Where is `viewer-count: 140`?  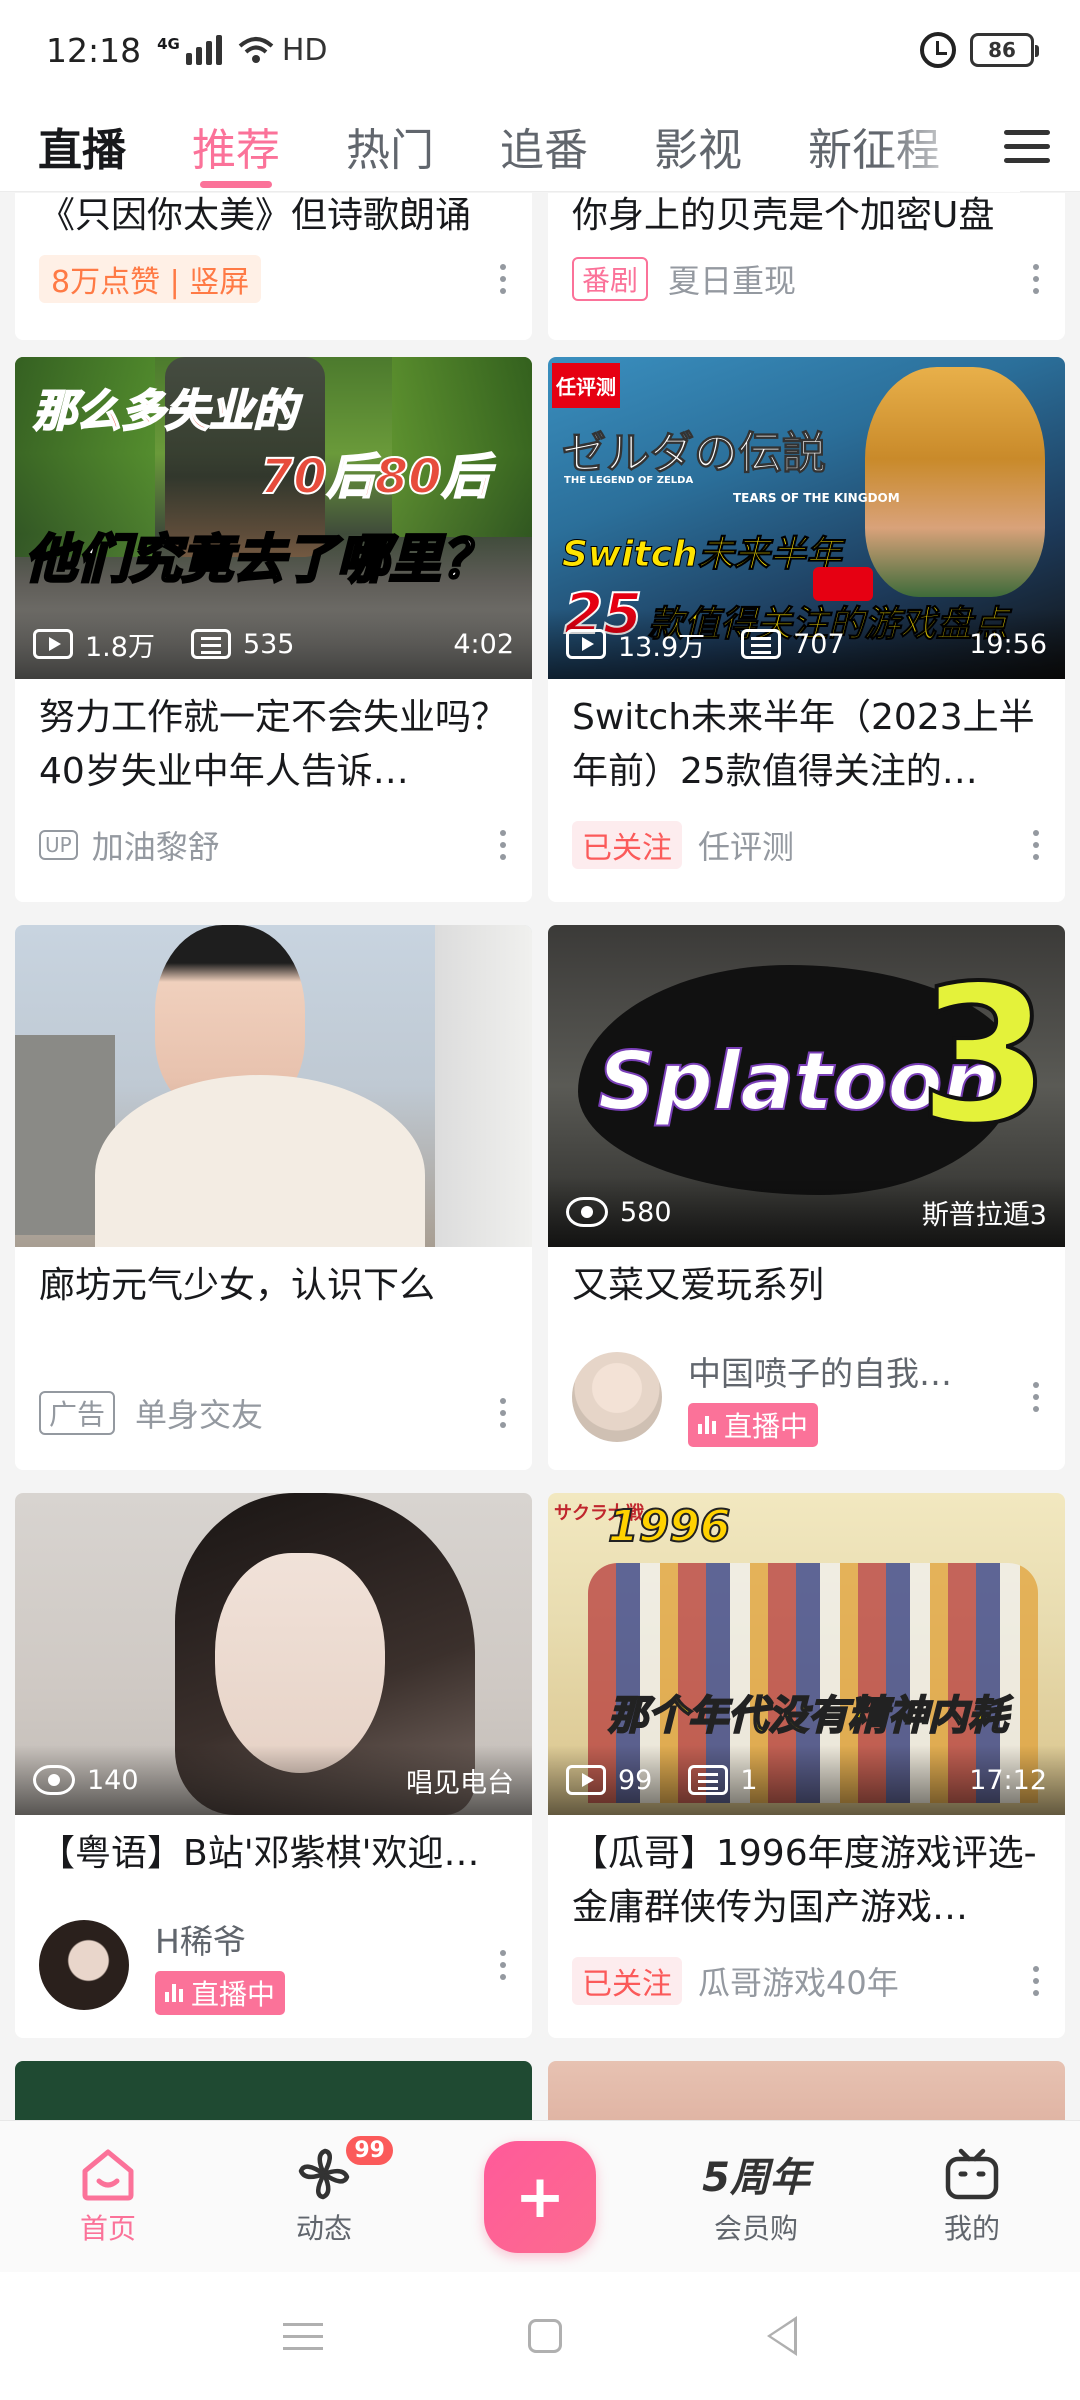 viewer-count: 140 is located at coordinates (113, 1780).